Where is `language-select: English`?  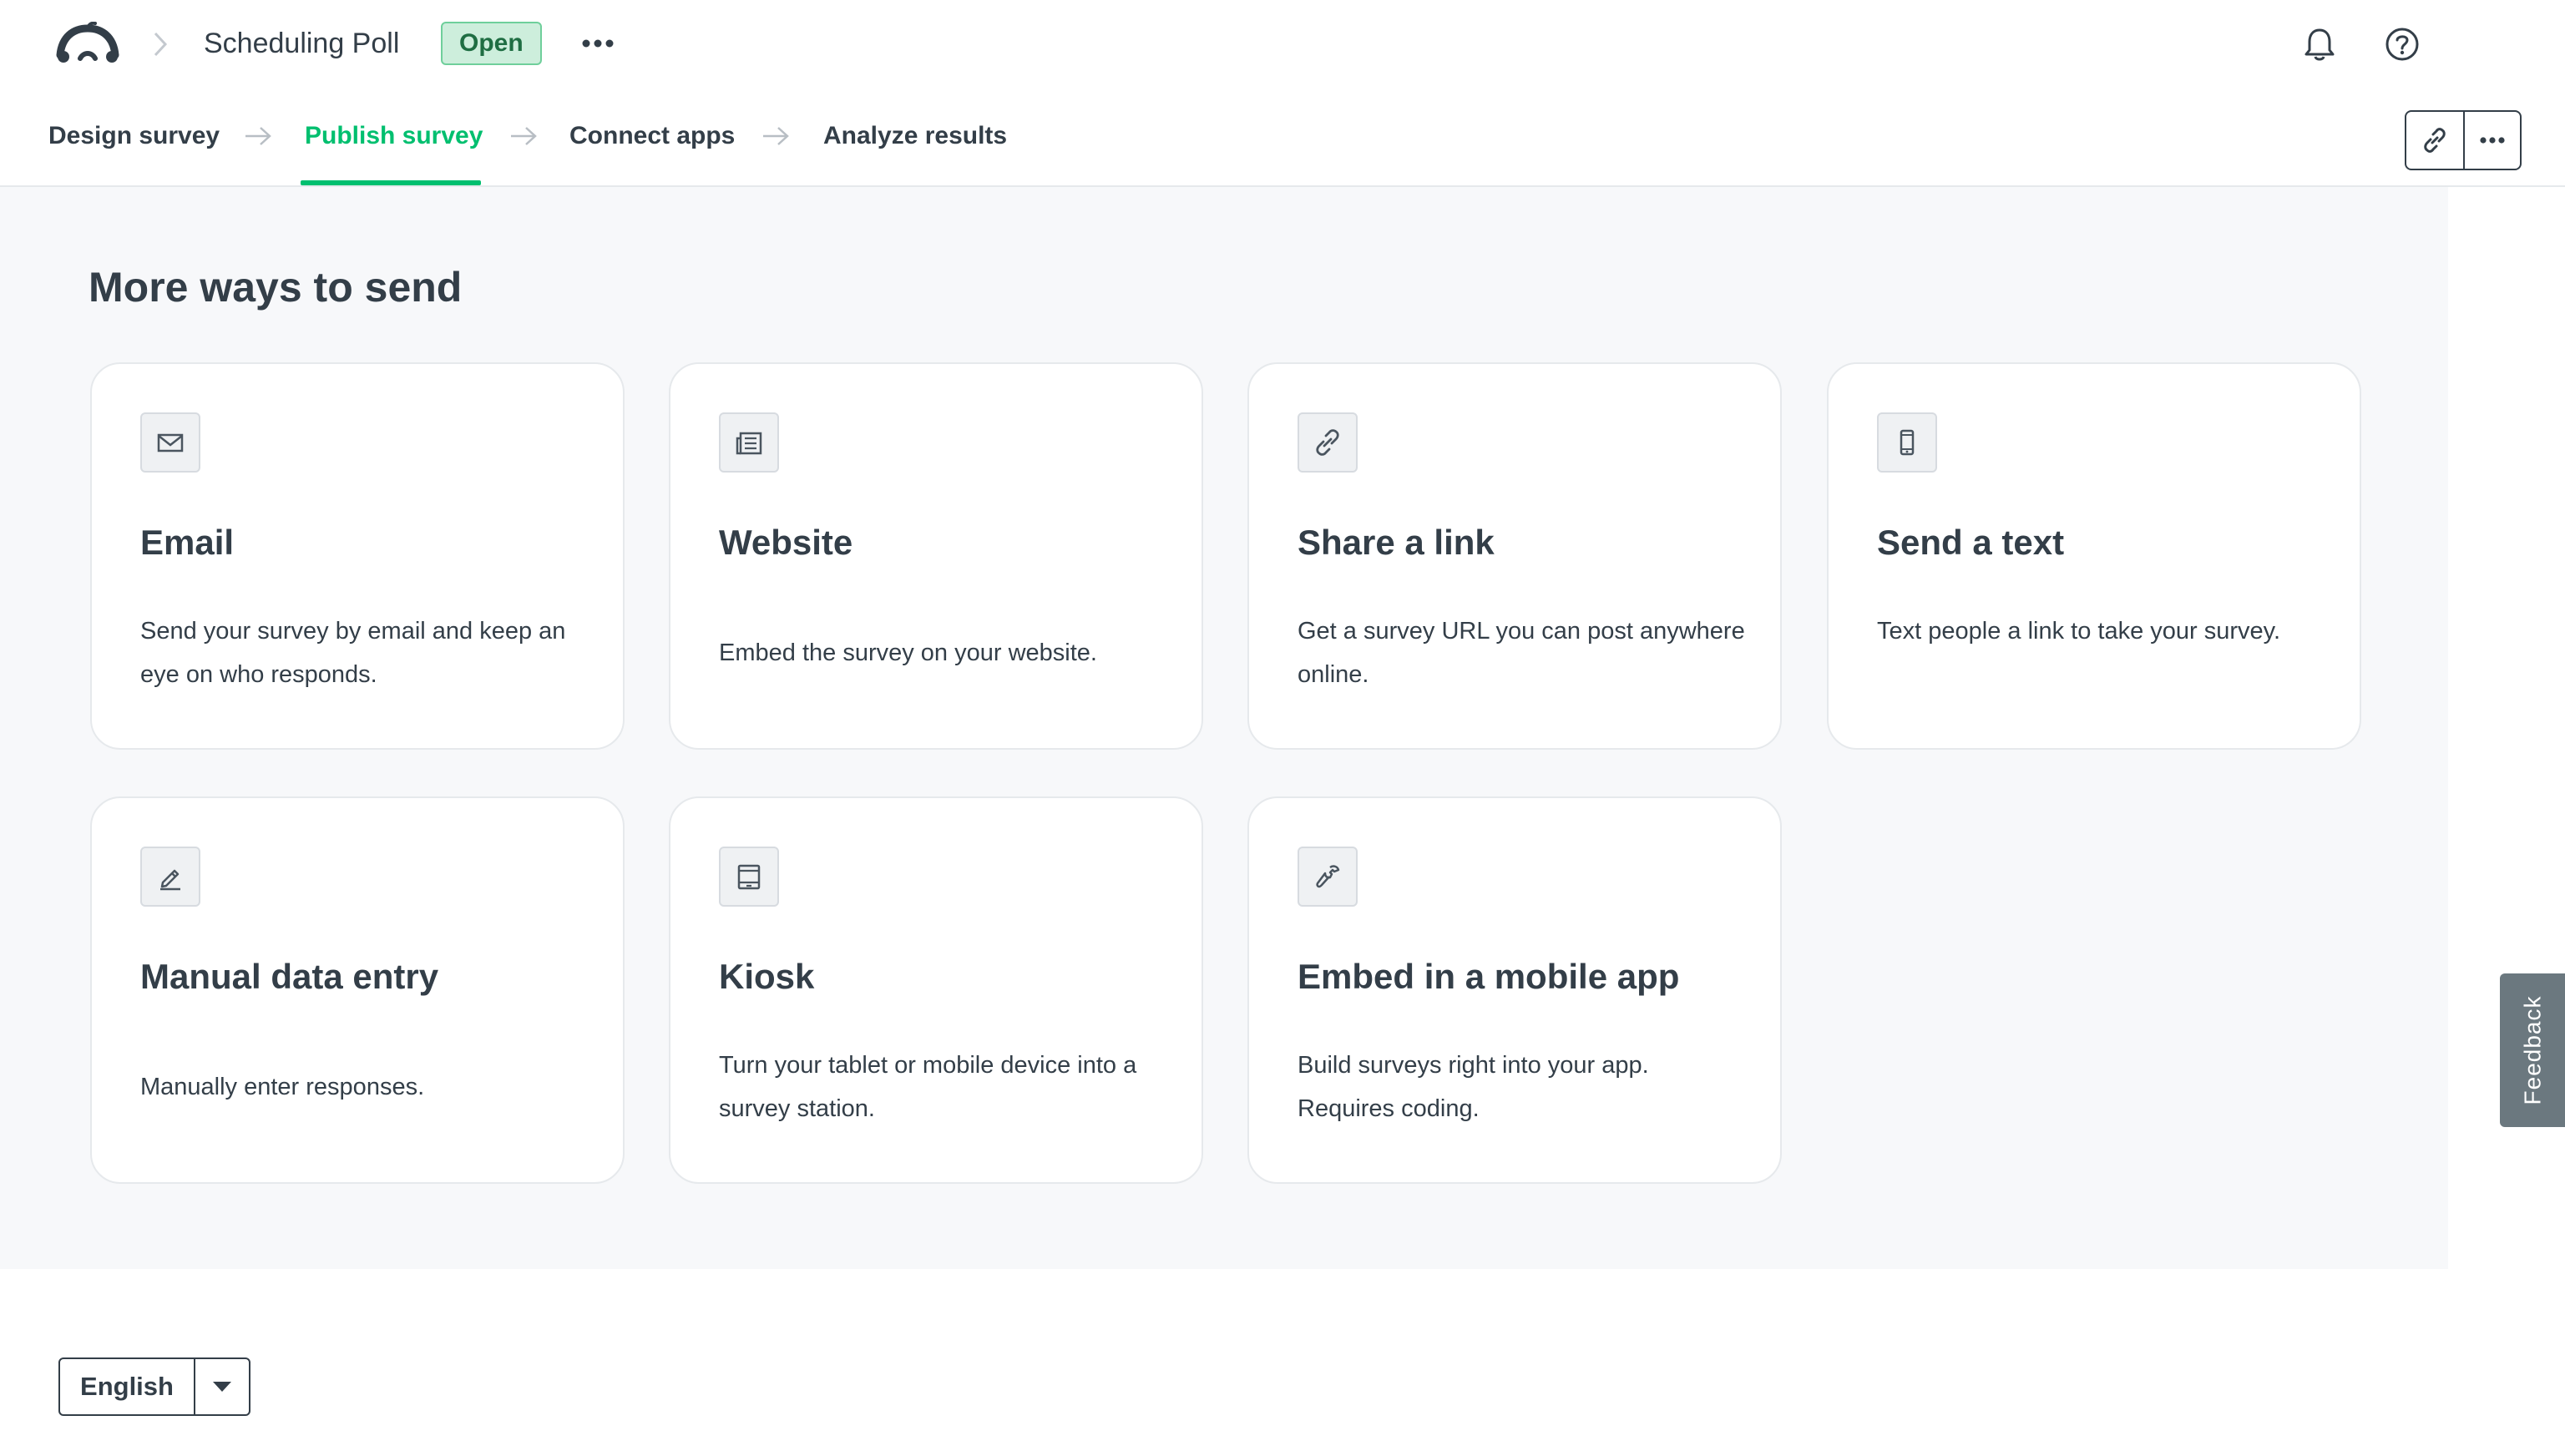
language-select: English is located at coordinates (154, 1386).